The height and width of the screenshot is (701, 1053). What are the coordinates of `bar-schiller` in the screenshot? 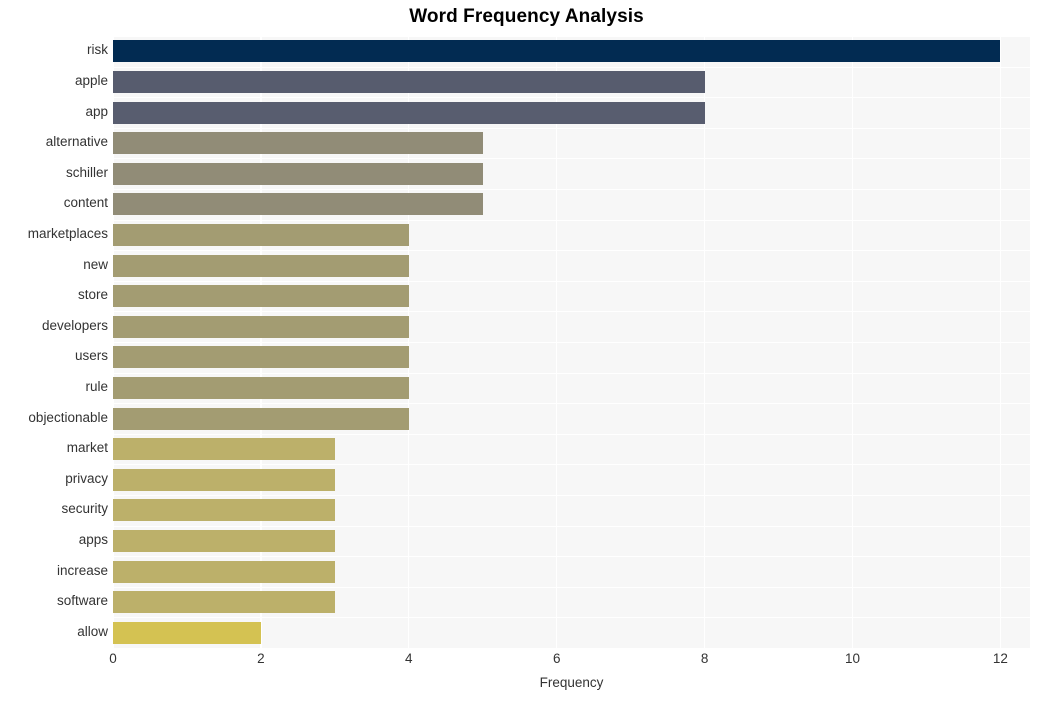 It's located at (298, 173).